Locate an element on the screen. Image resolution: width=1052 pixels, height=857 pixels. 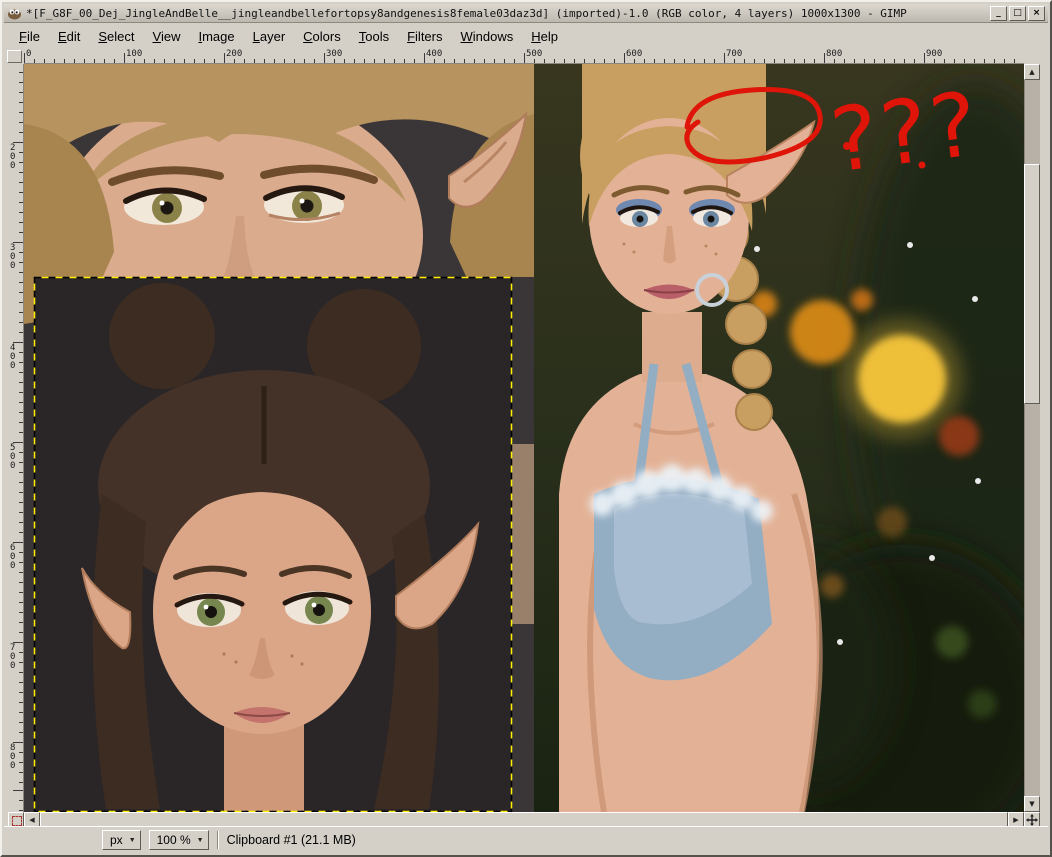
status-message: Clipboard #1 (21.1 MB) is located at coordinates (291, 840).